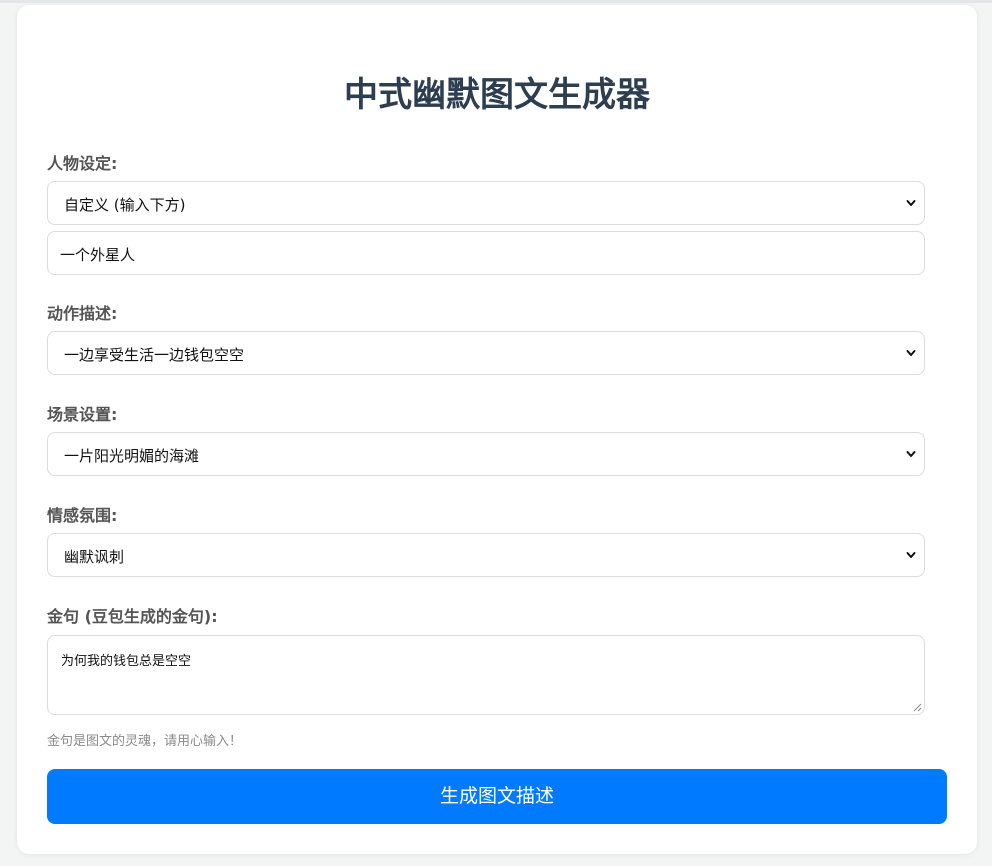 Image resolution: width=992 pixels, height=866 pixels. What do you see at coordinates (486, 555) in the screenshot?
I see `emotion-select: 幽默讽刺` at bounding box center [486, 555].